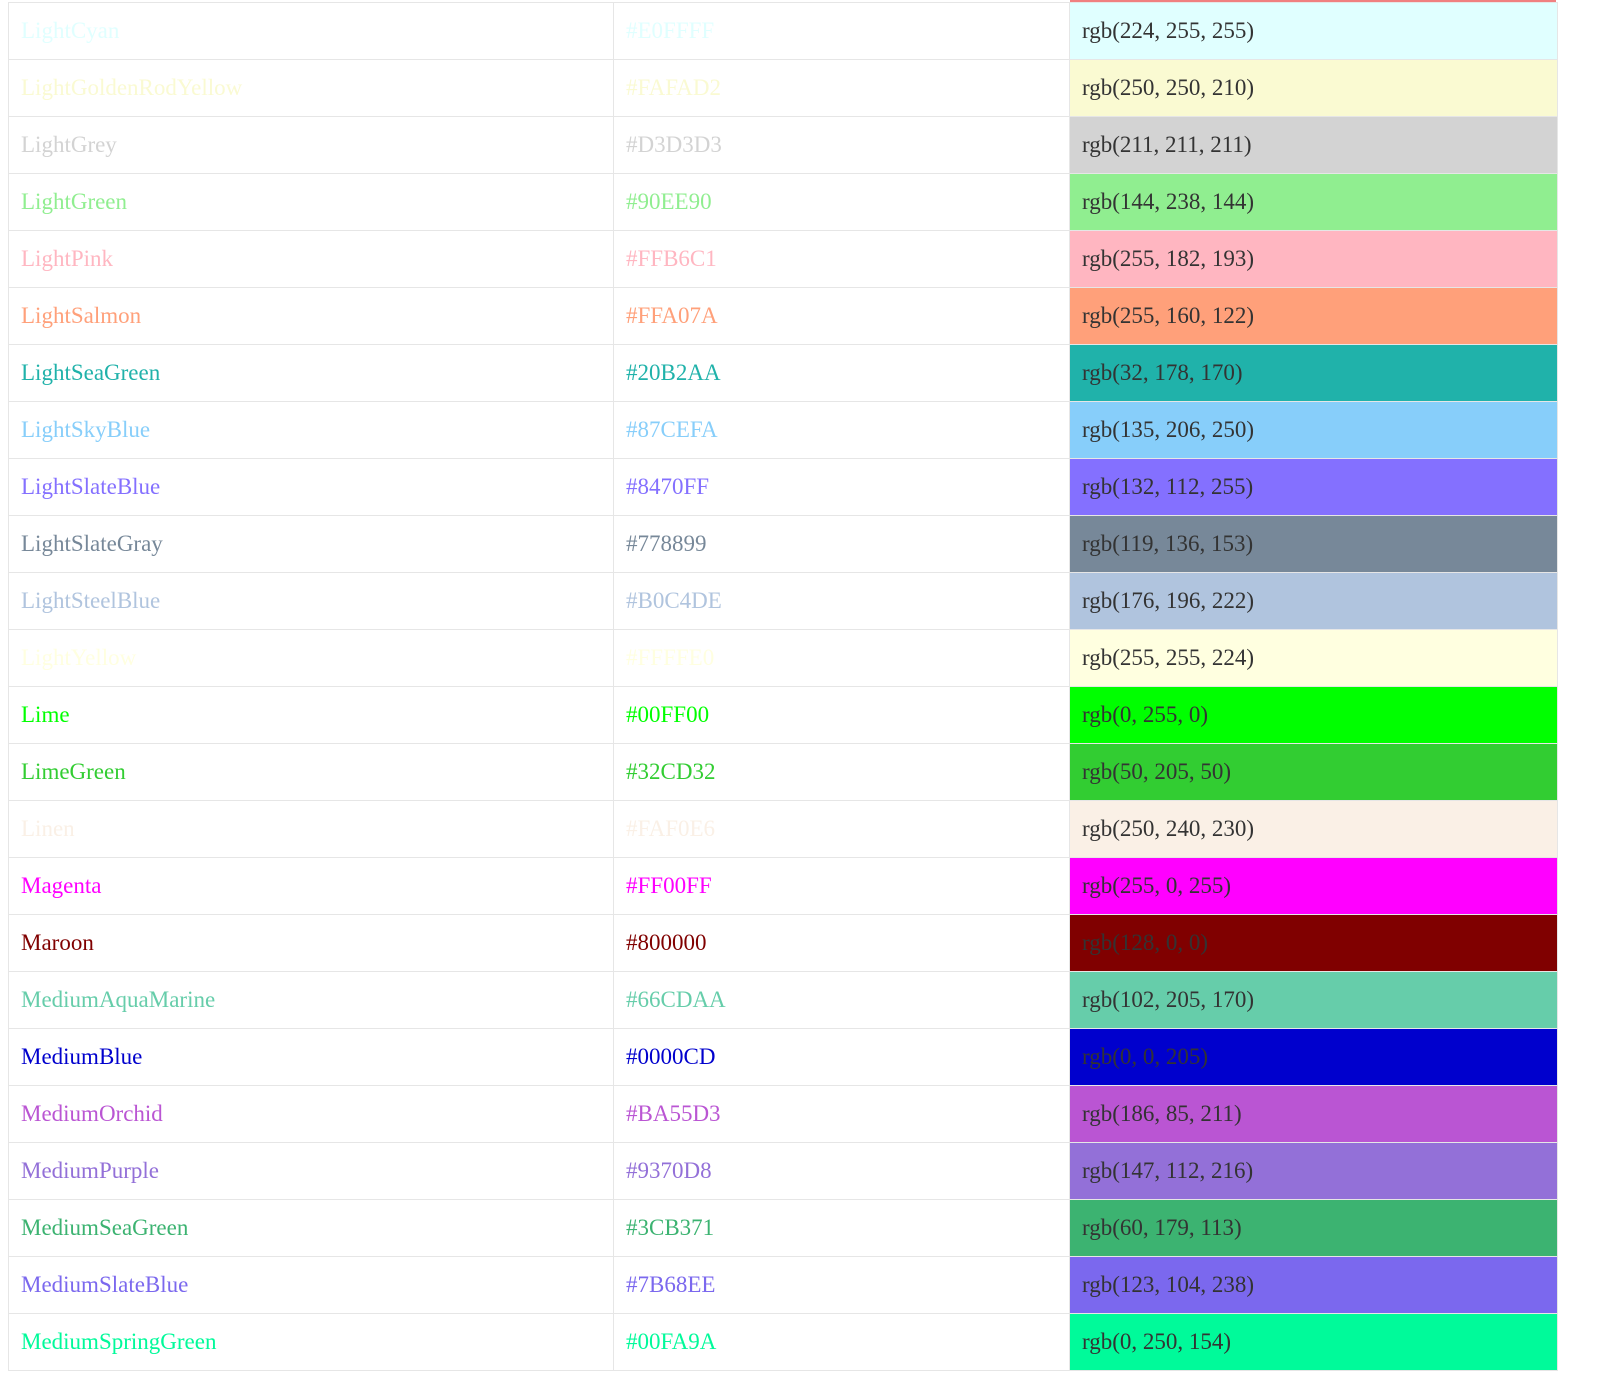 The height and width of the screenshot is (1396, 1598). I want to click on table-row: Magenta #FF00FF rgb(255, 0, 255), so click(783, 886).